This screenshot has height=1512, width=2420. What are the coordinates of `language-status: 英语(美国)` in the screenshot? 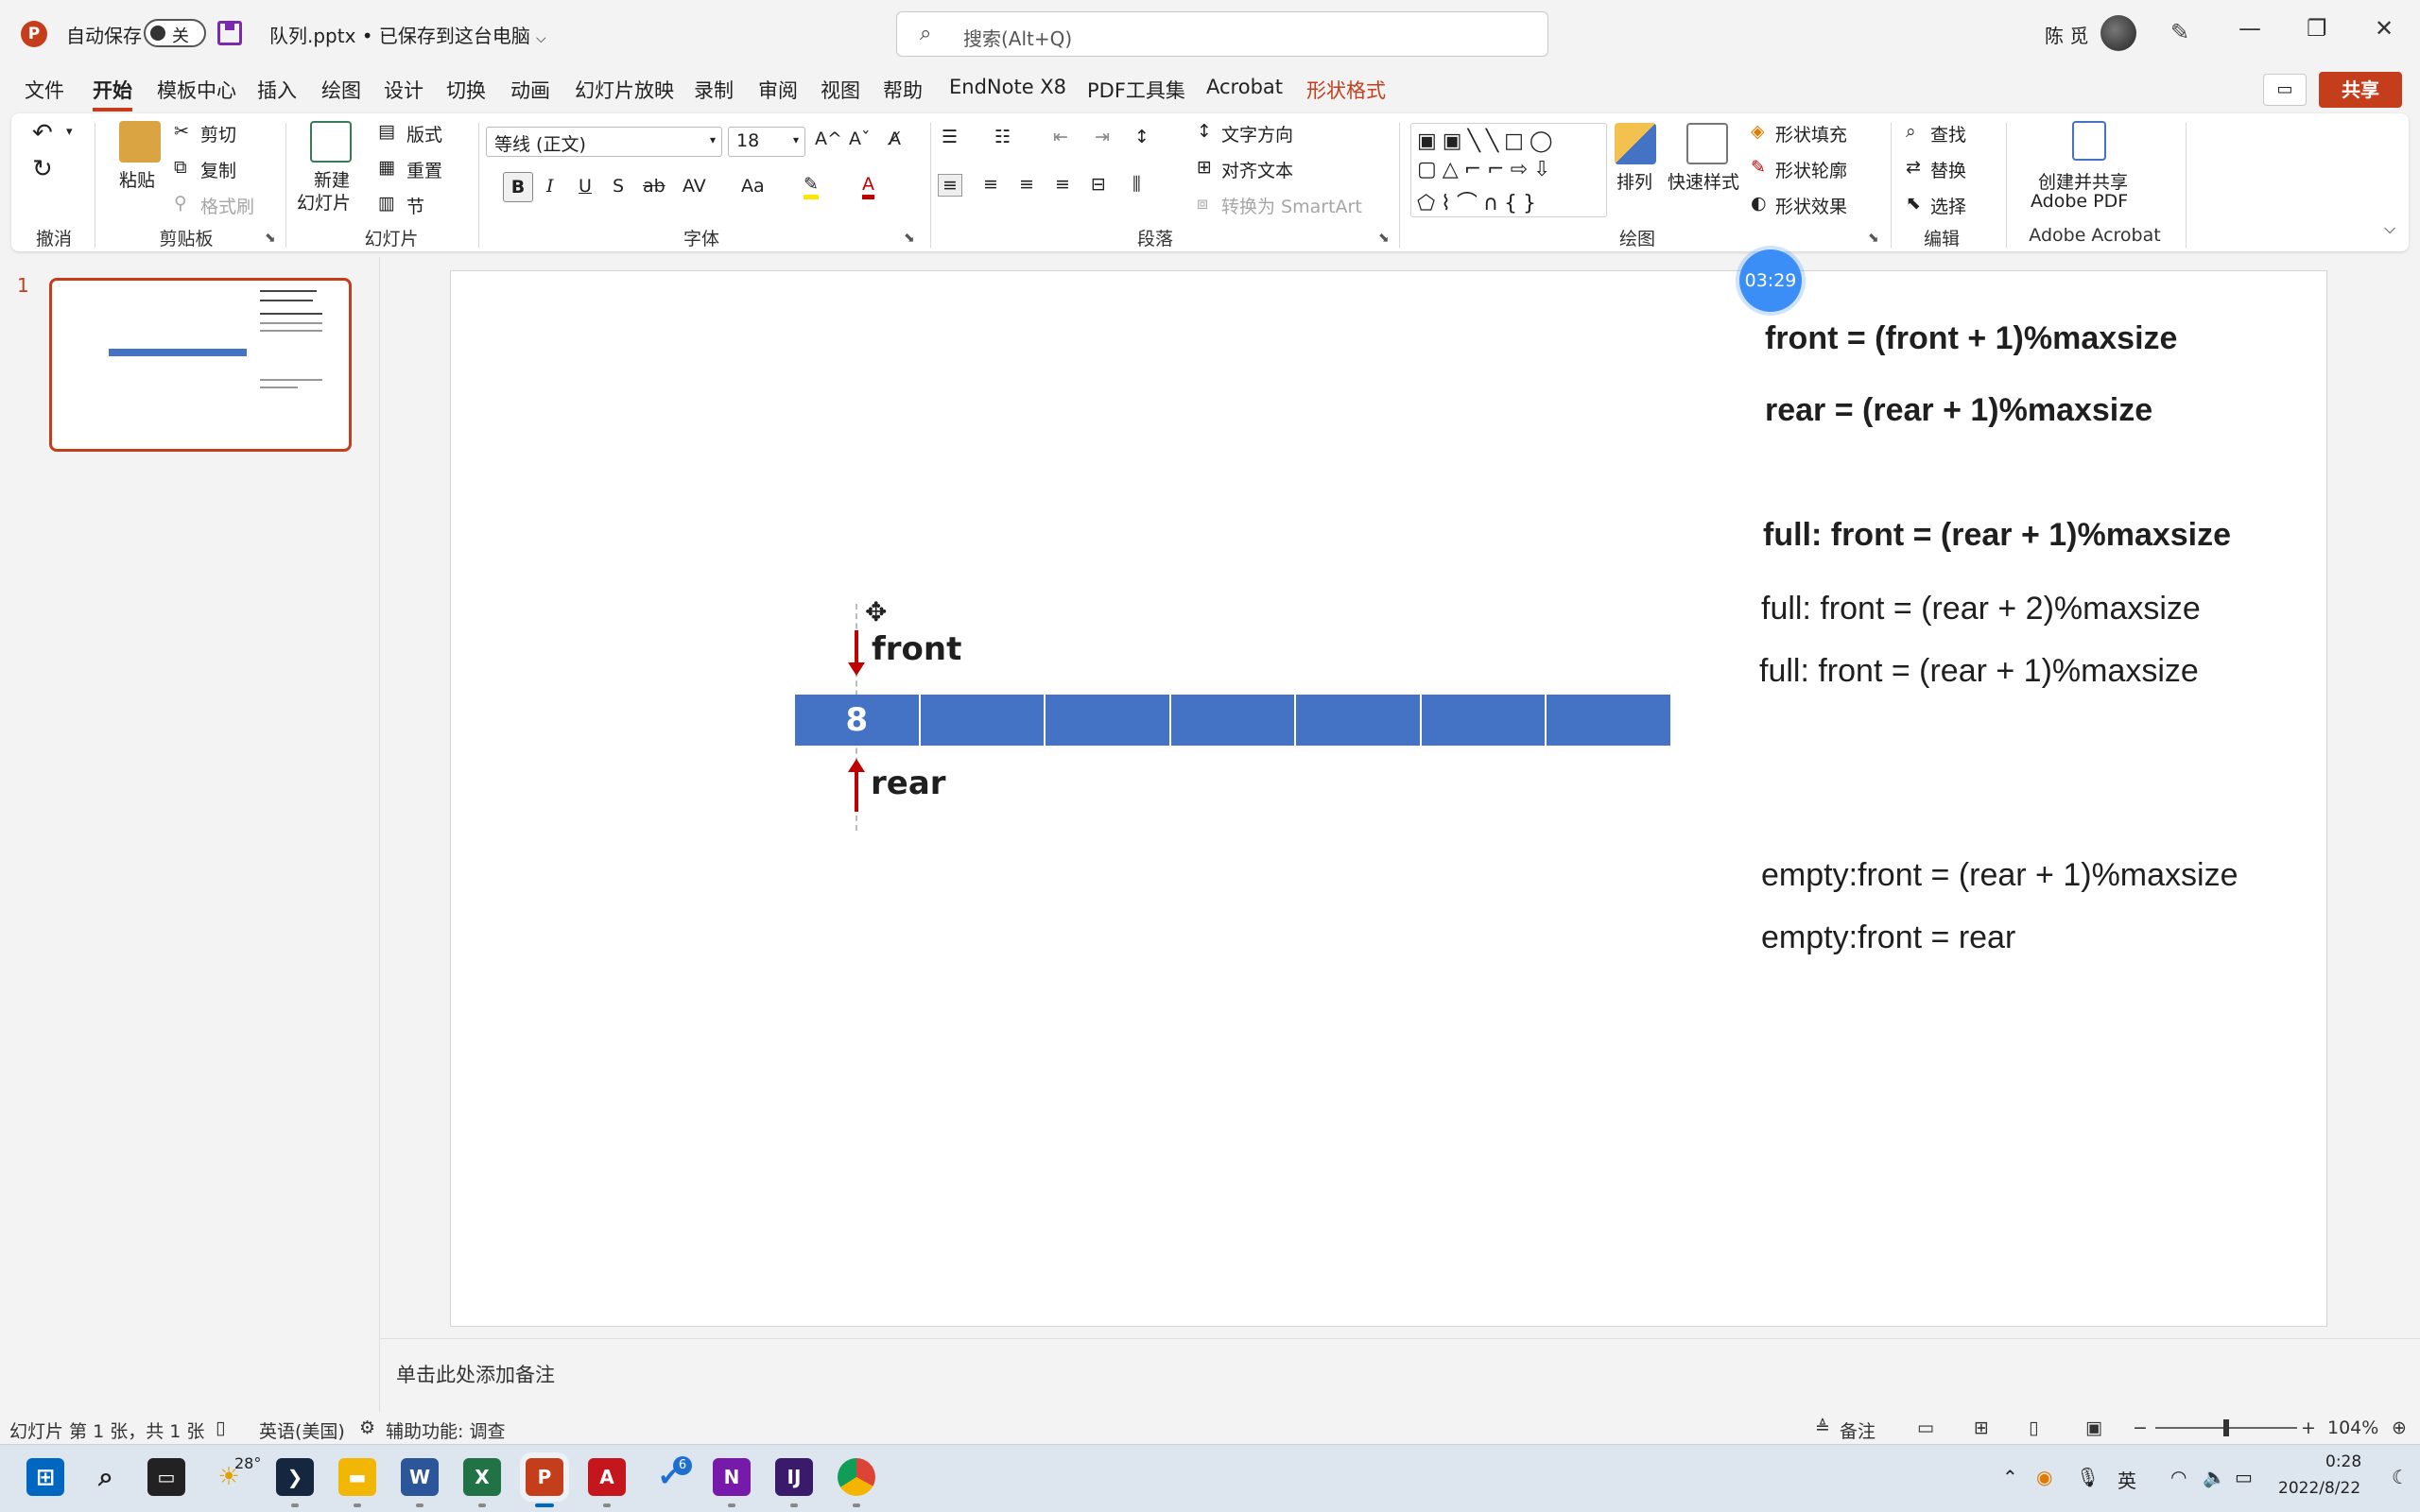 It's located at (302, 1430).